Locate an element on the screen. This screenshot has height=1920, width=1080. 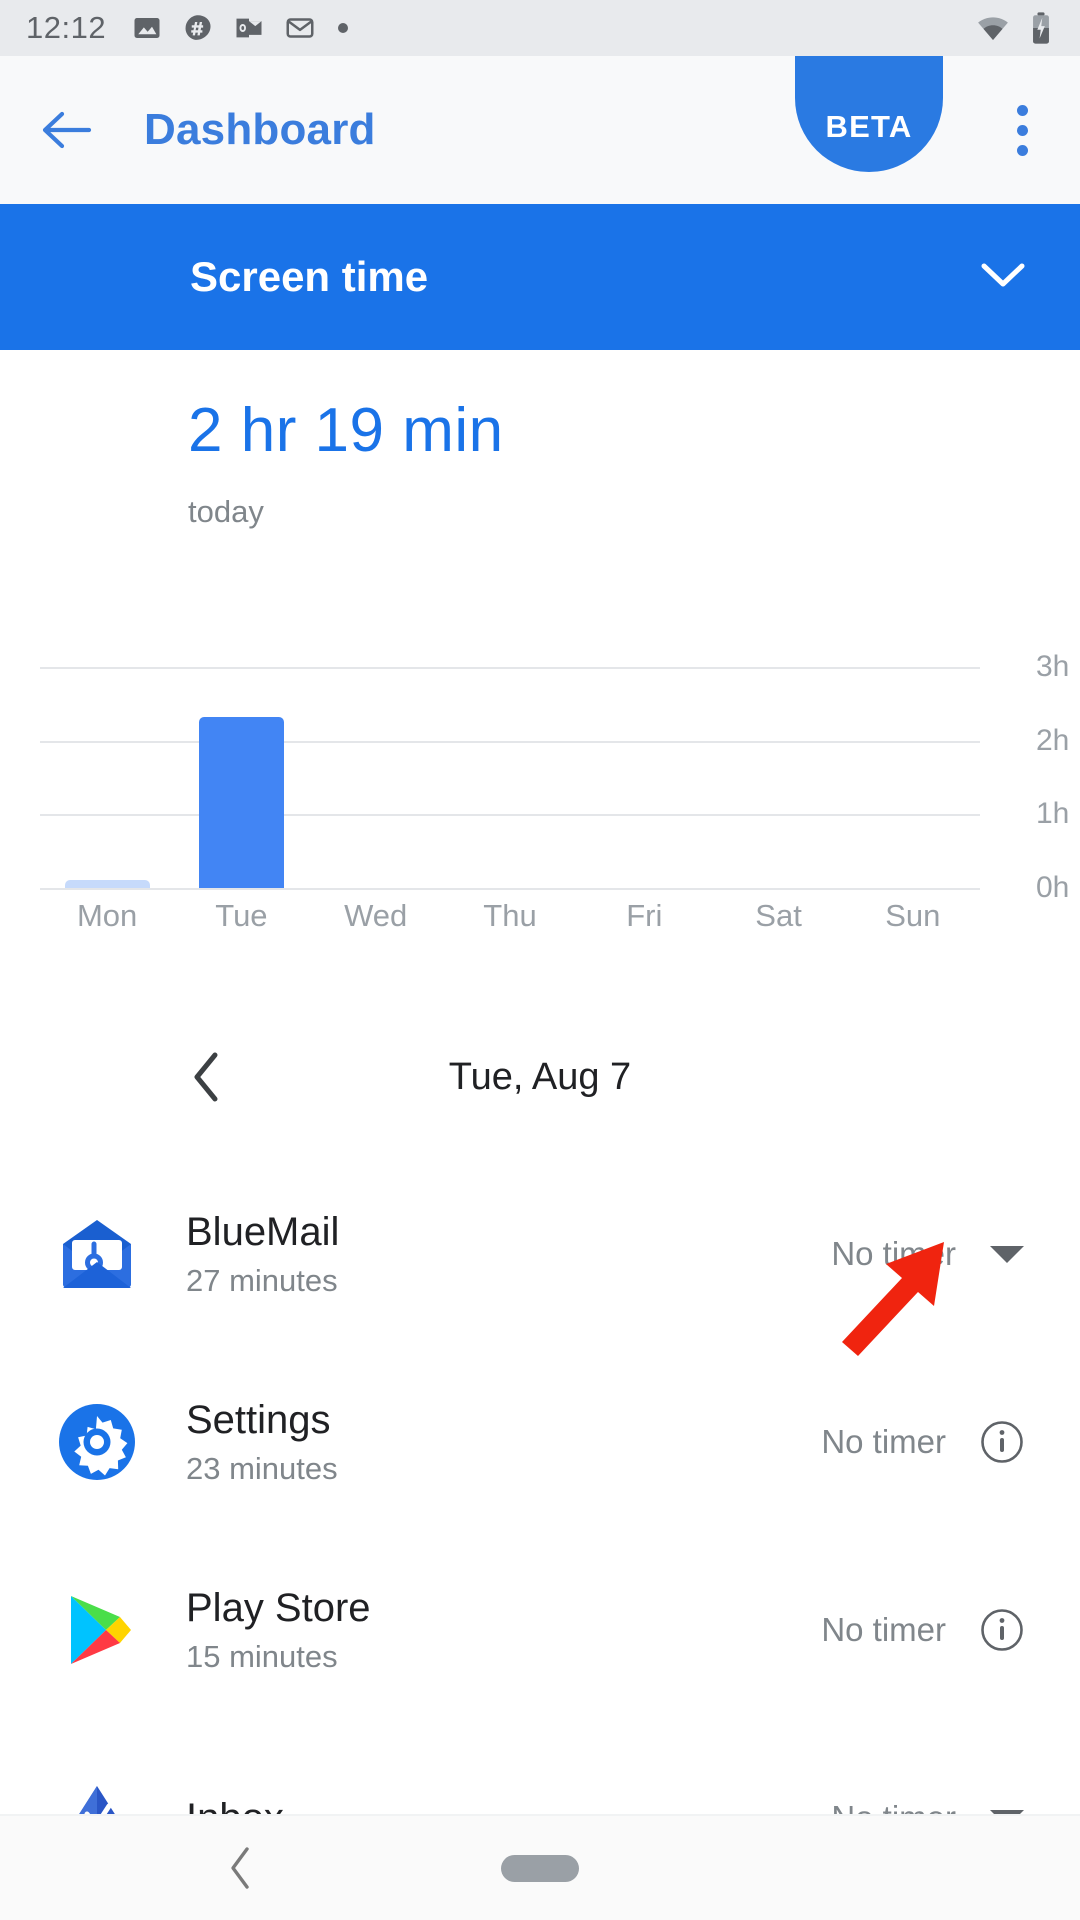
app-usage-duration: 23 minutes is located at coordinates (262, 1468).